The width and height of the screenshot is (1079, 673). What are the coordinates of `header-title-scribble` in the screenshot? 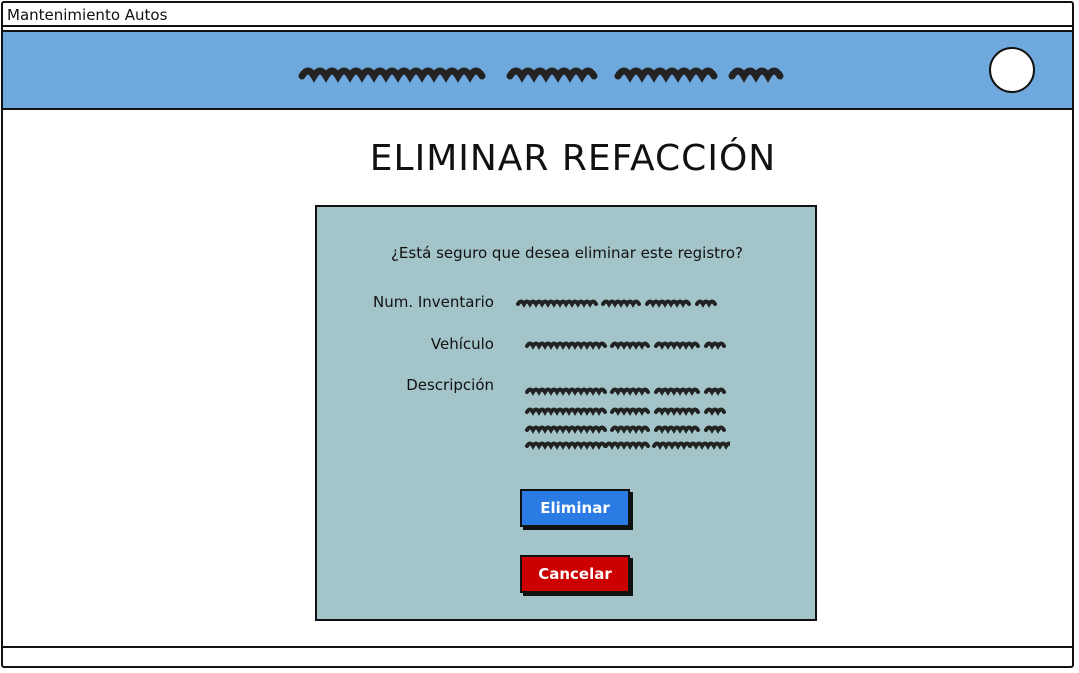 It's located at (541, 75).